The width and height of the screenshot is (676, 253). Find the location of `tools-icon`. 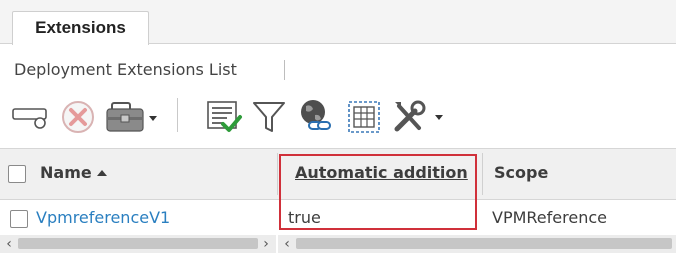

tools-icon is located at coordinates (418, 117).